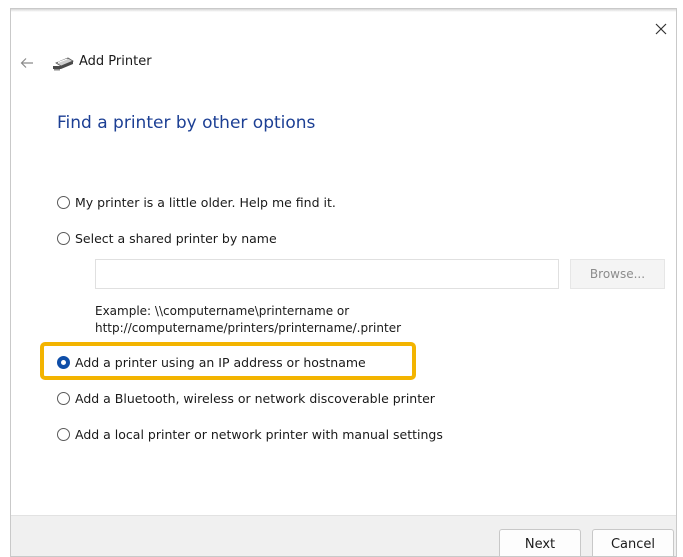 This screenshot has width=683, height=557. Describe the element at coordinates (63, 238) in the screenshot. I see `radio-shared-printer` at that location.